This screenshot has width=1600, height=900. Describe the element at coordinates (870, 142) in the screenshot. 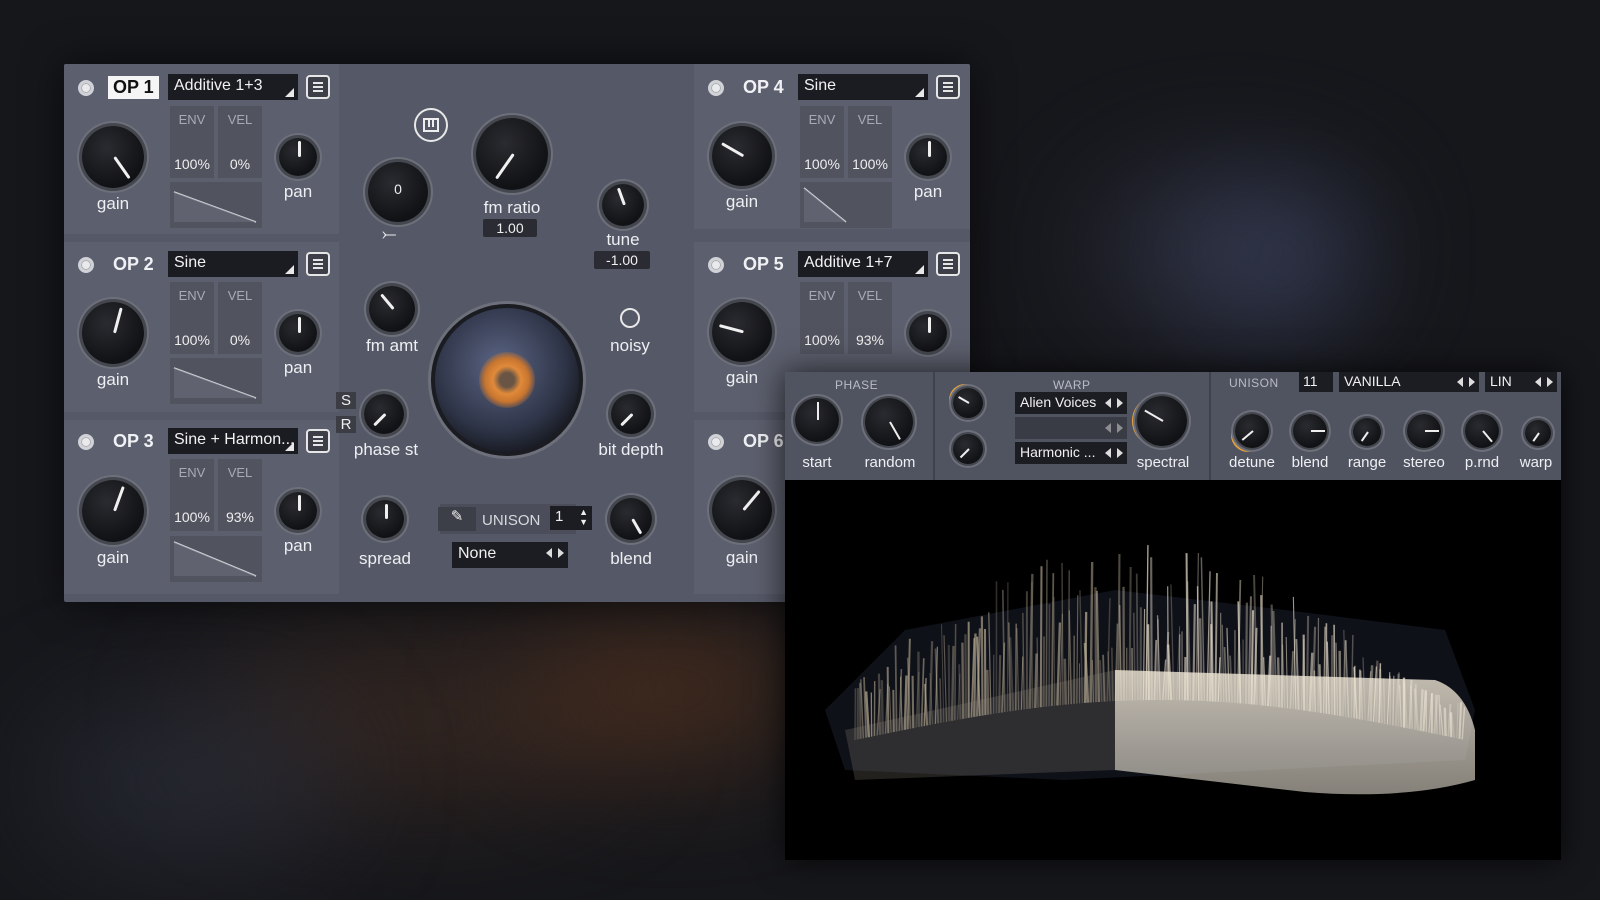

I see `op4-vel-mod: VEL 100%` at that location.